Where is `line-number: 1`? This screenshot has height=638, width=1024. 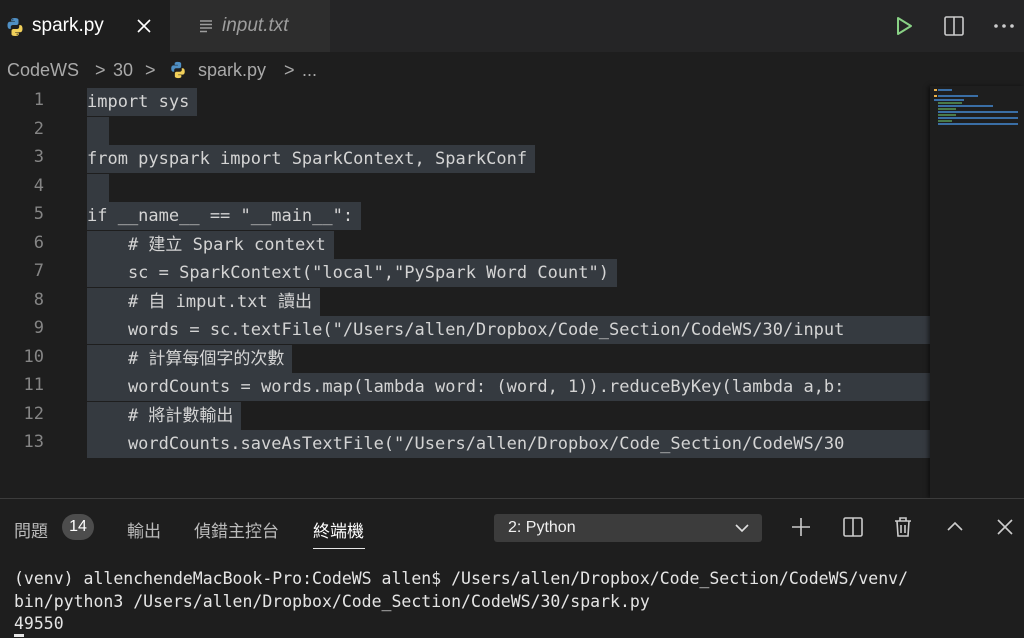
line-number: 1 is located at coordinates (38, 100).